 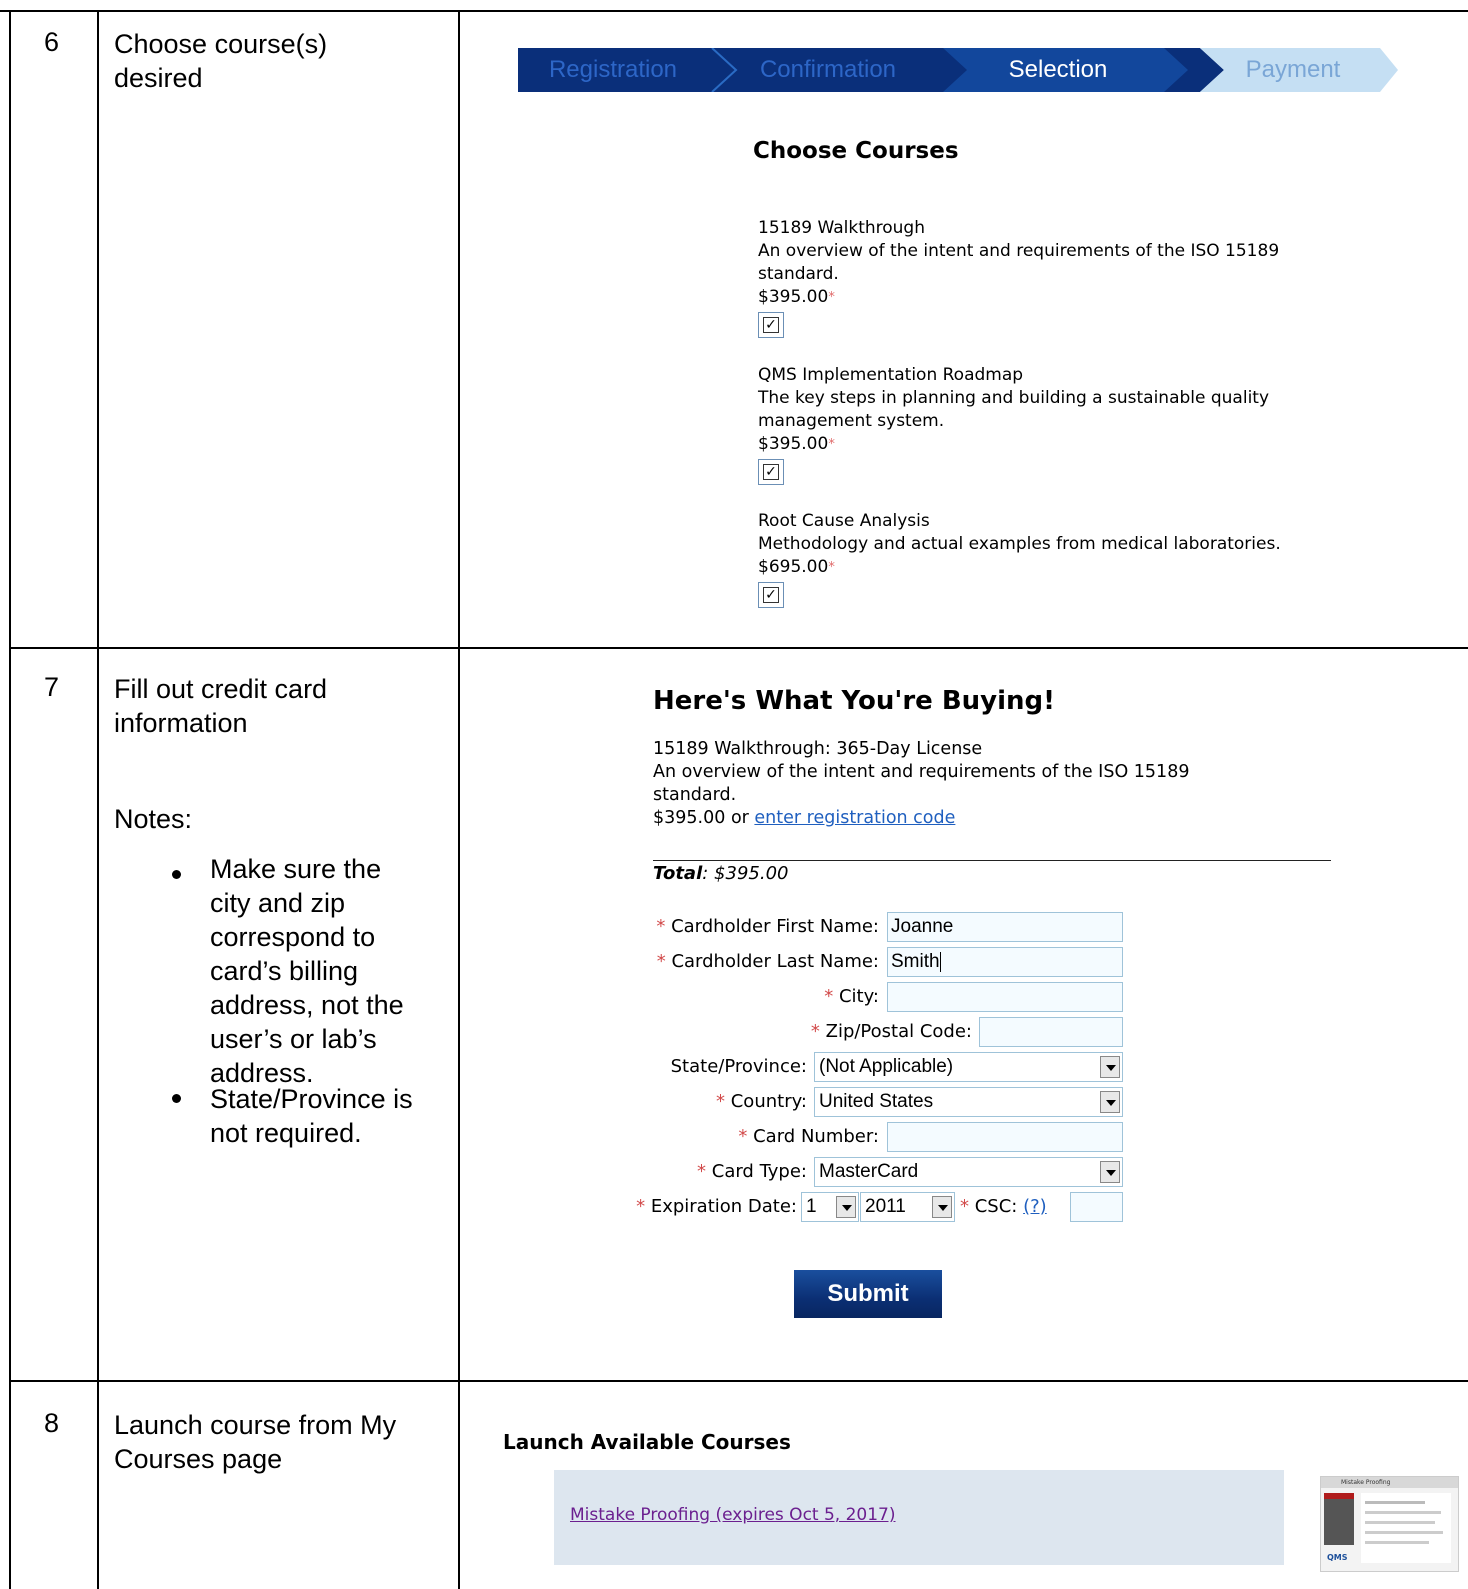 I want to click on order-total: Total: $395.00, so click(x=721, y=873).